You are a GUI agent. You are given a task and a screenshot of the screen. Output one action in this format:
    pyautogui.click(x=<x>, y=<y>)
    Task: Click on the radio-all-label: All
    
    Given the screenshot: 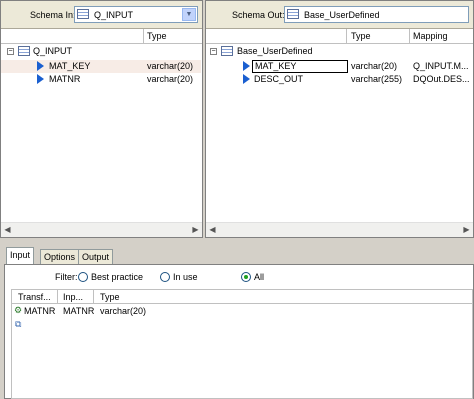 What is the action you would take?
    pyautogui.click(x=259, y=277)
    